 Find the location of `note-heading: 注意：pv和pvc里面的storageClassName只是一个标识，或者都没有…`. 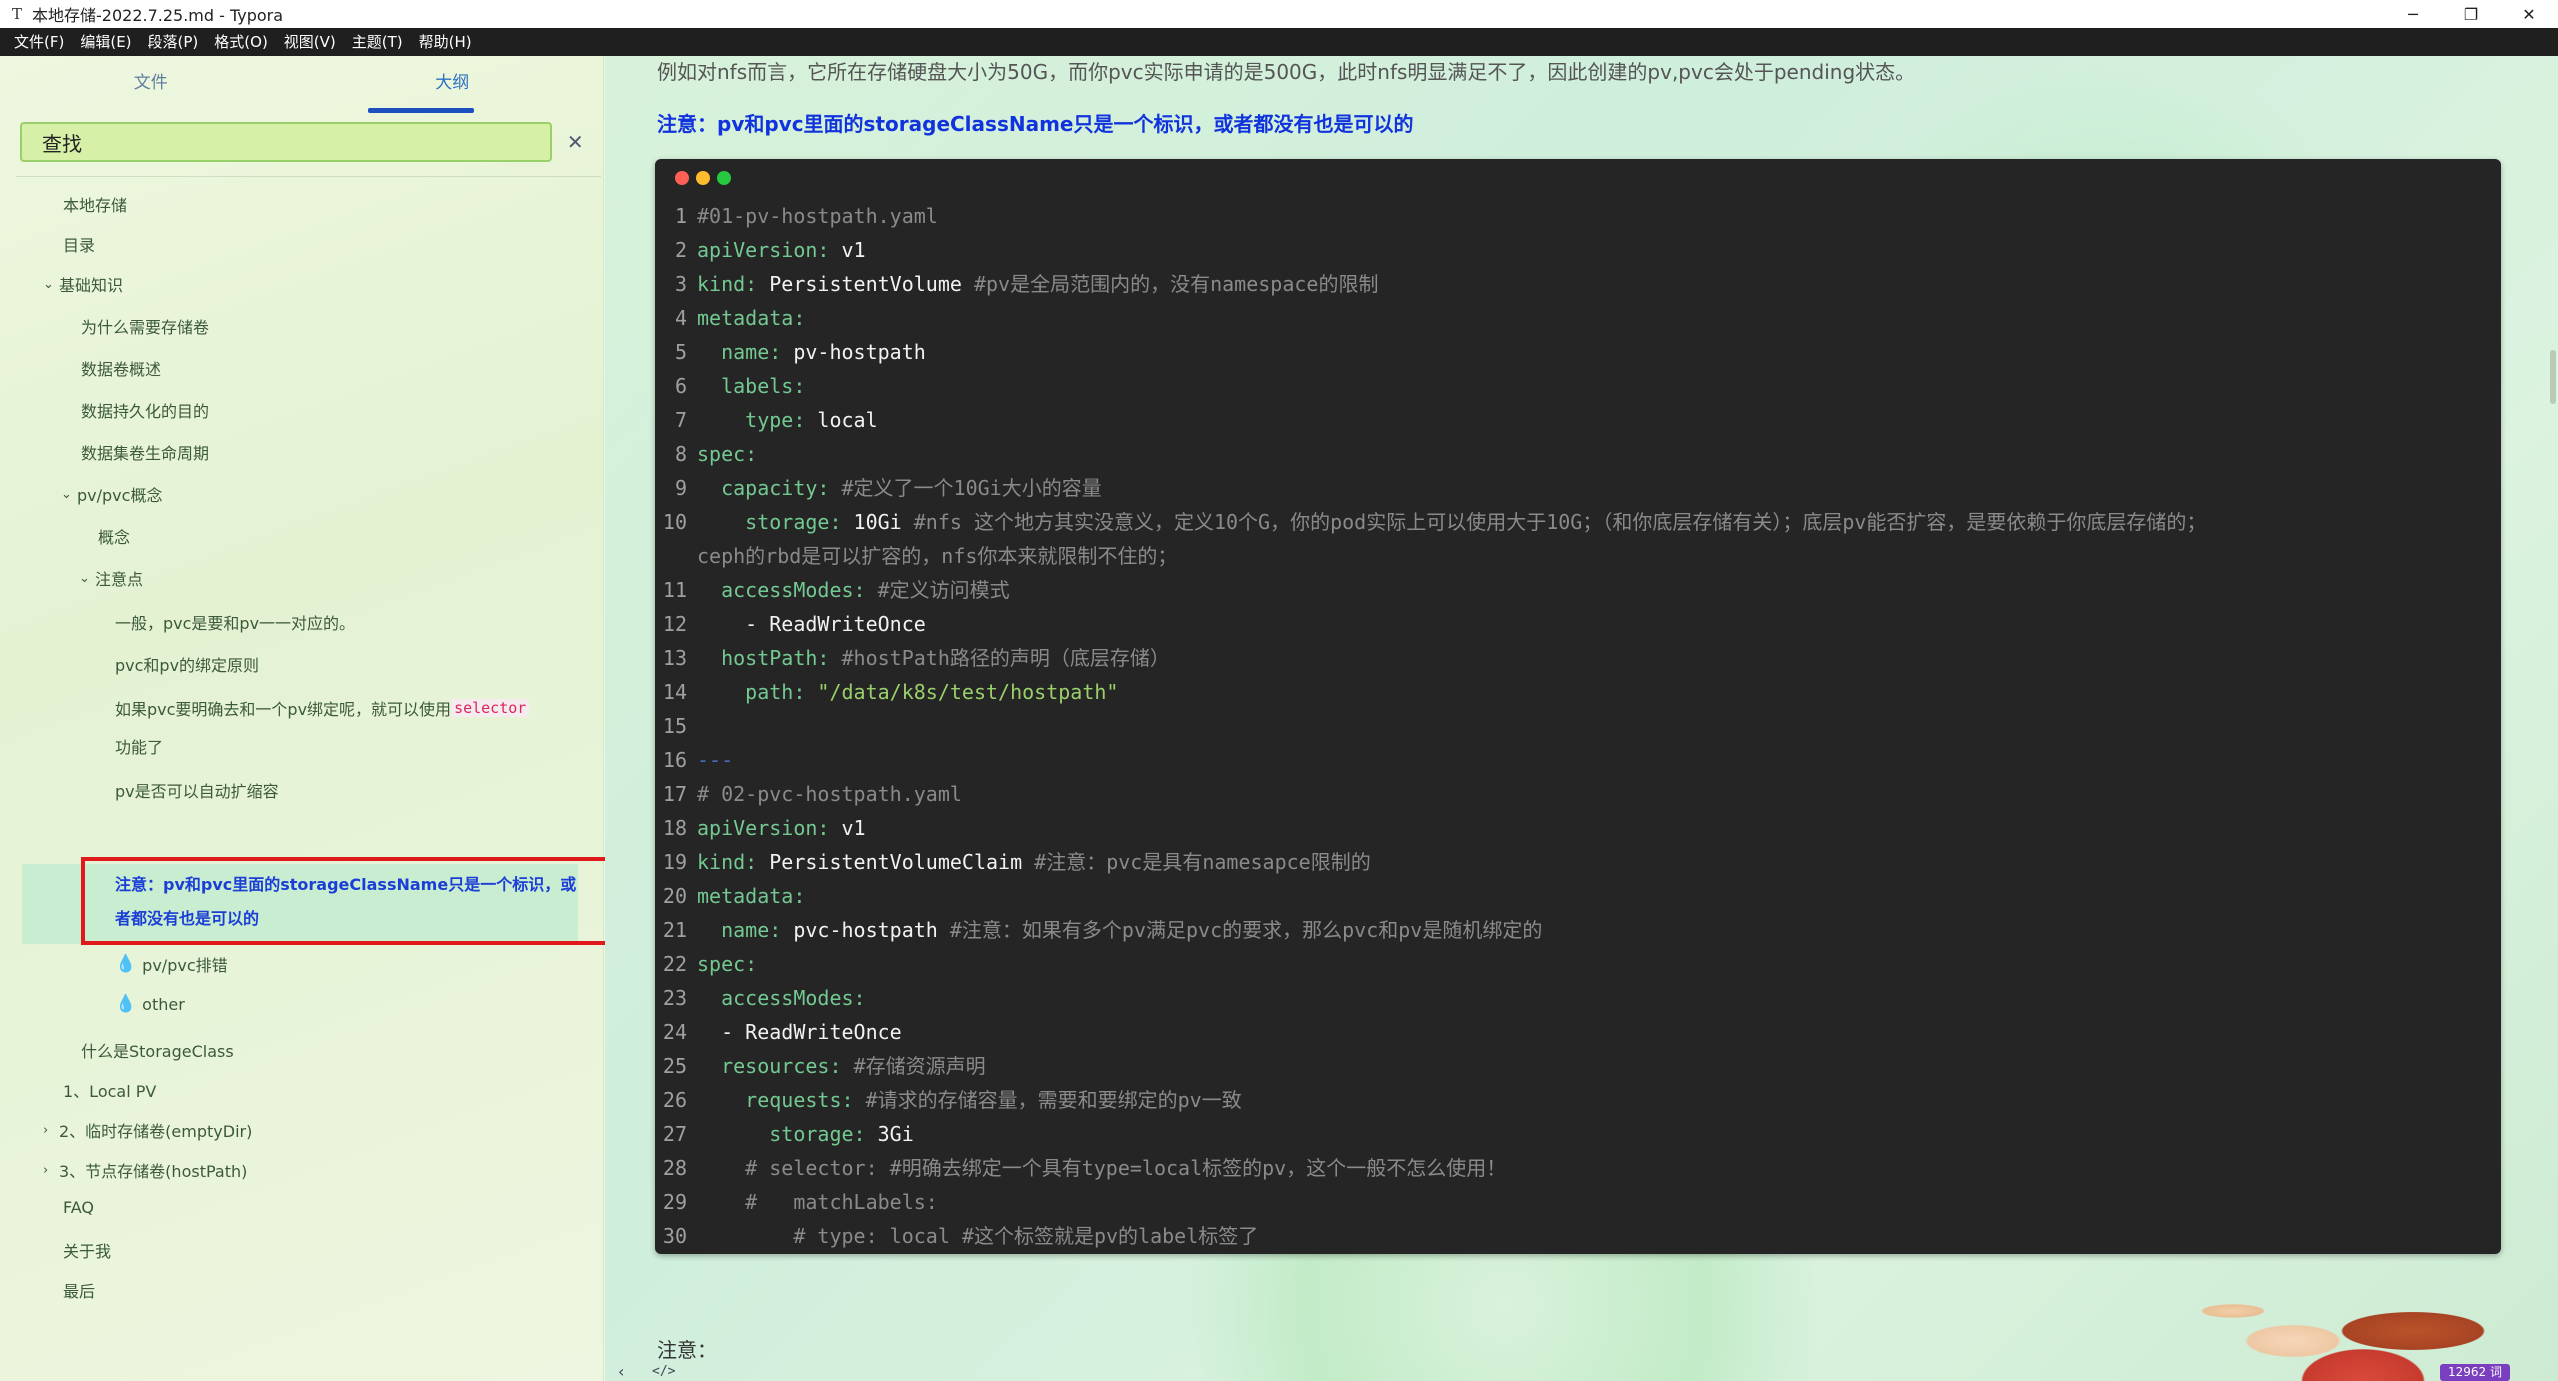

note-heading: 注意：pv和pvc里面的storageClassName只是一个标识，或者都没有… is located at coordinates (1035, 122).